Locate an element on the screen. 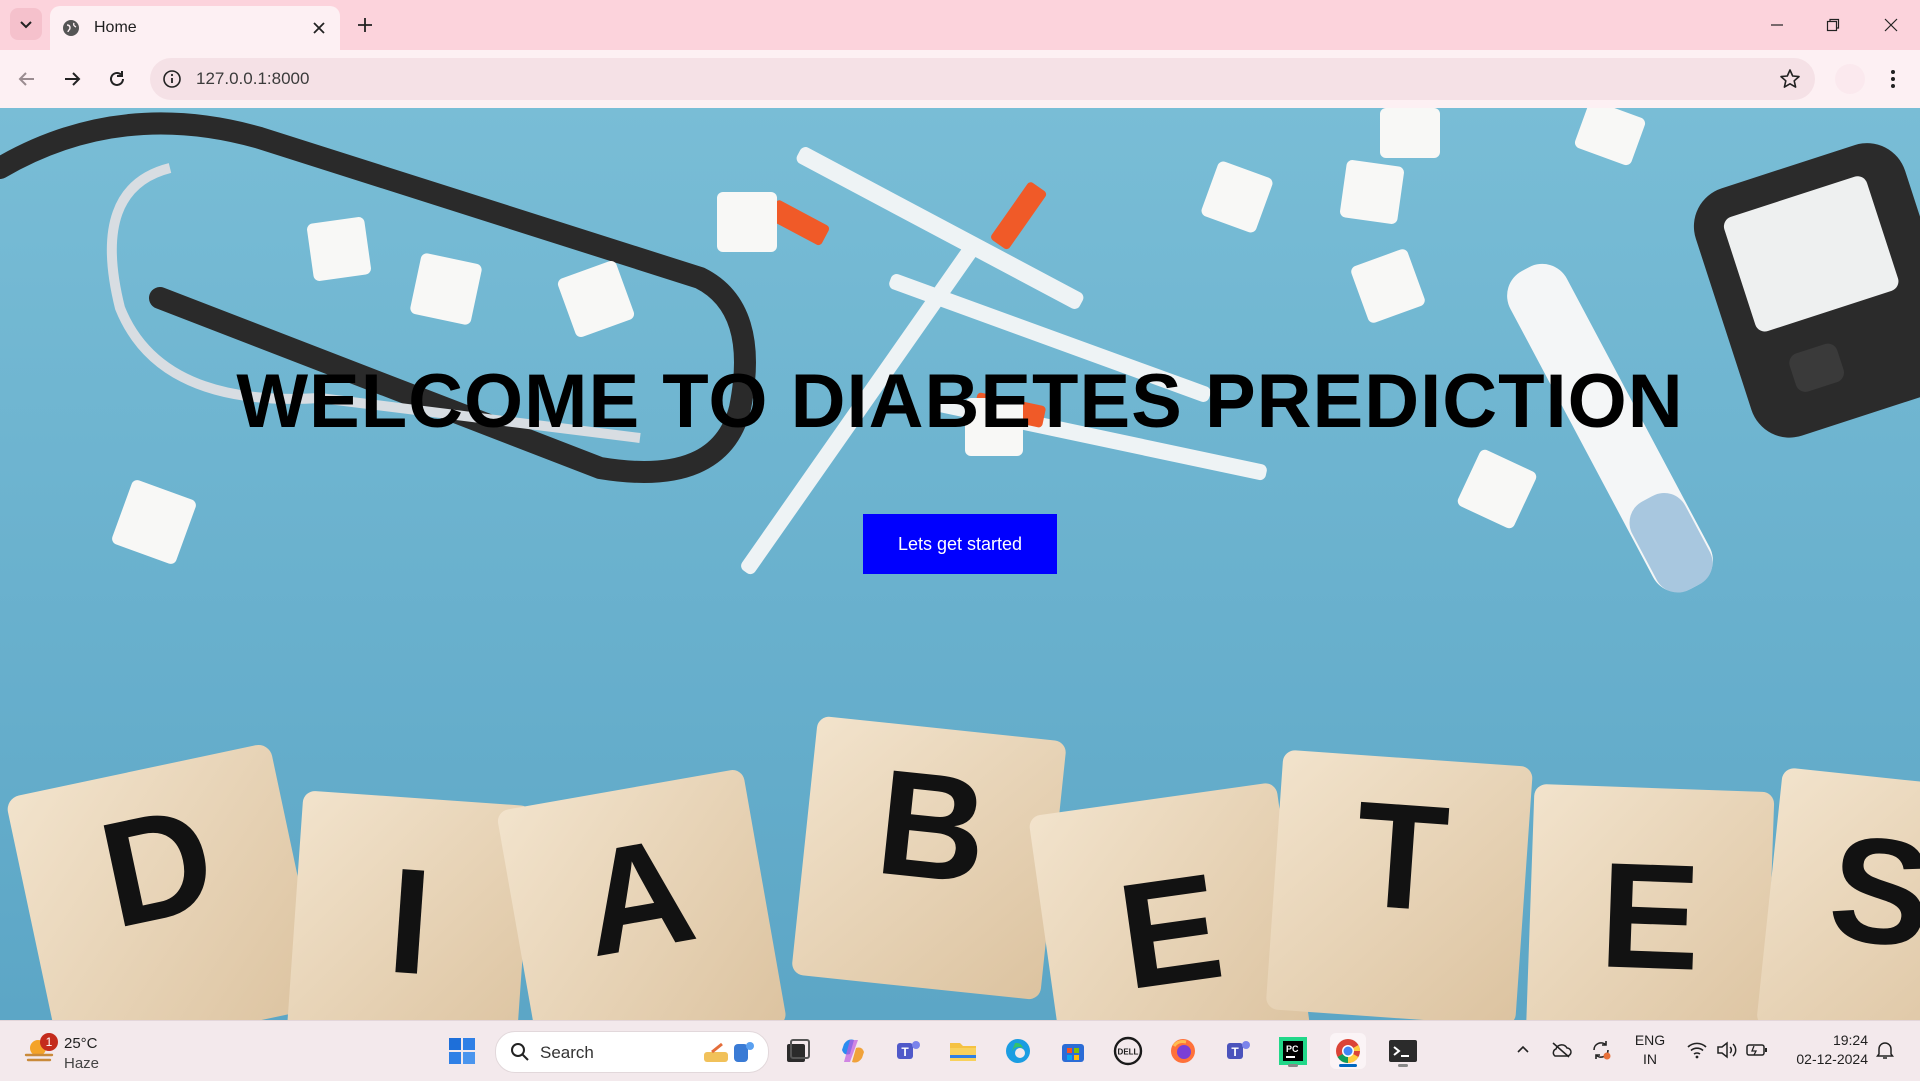 The image size is (1920, 1081). edge-button is located at coordinates (1018, 1051).